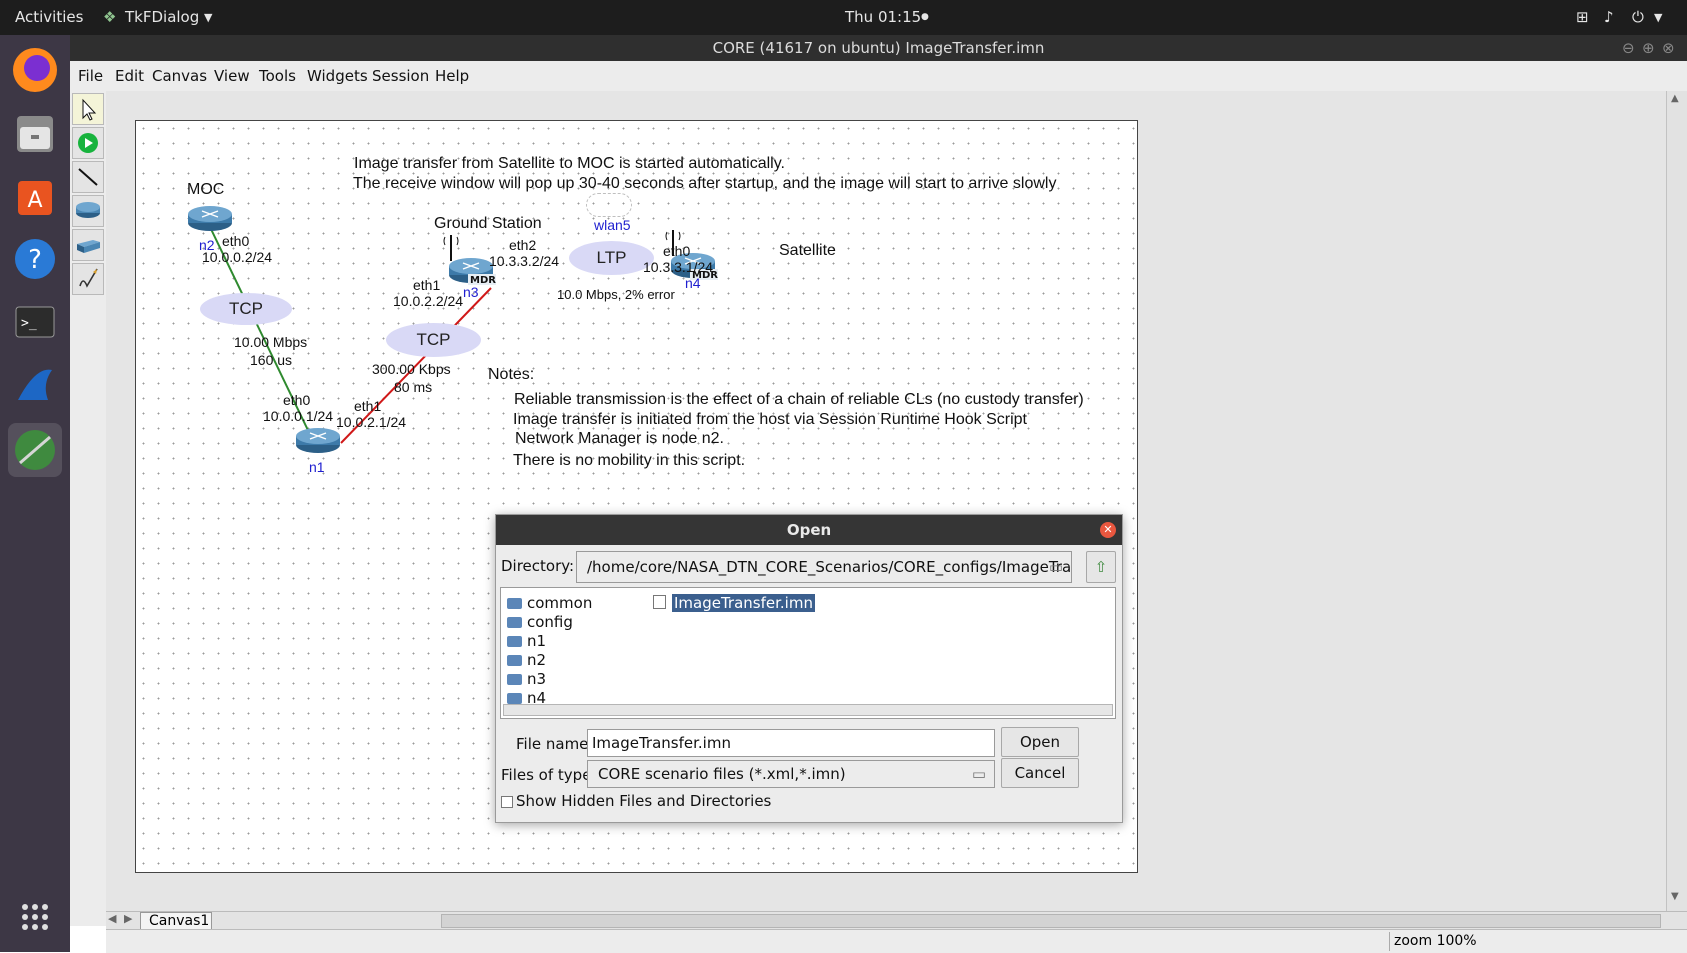 The image size is (1687, 953). I want to click on start-session-icon, so click(88, 143).